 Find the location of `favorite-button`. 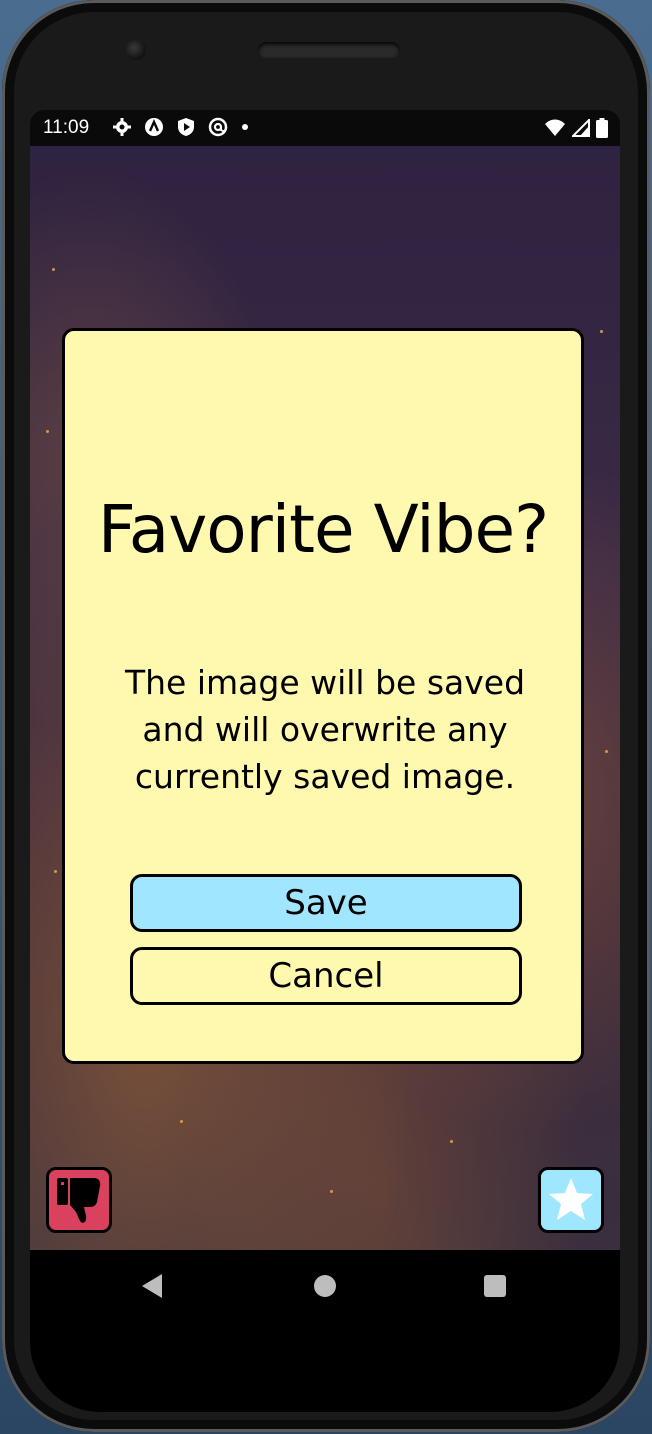

favorite-button is located at coordinates (571, 1200).